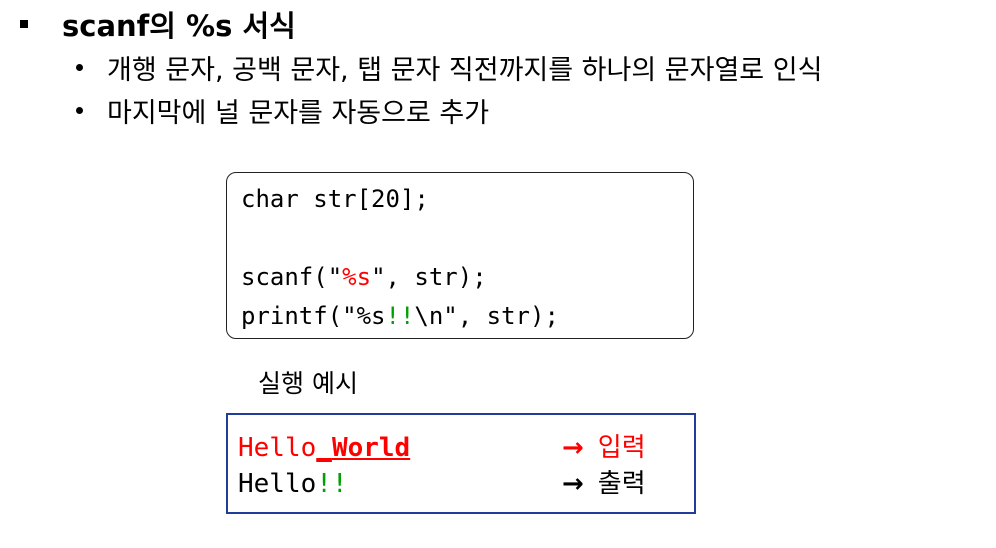 This screenshot has height=548, width=996. I want to click on input-text: Hello, so click(277, 448).